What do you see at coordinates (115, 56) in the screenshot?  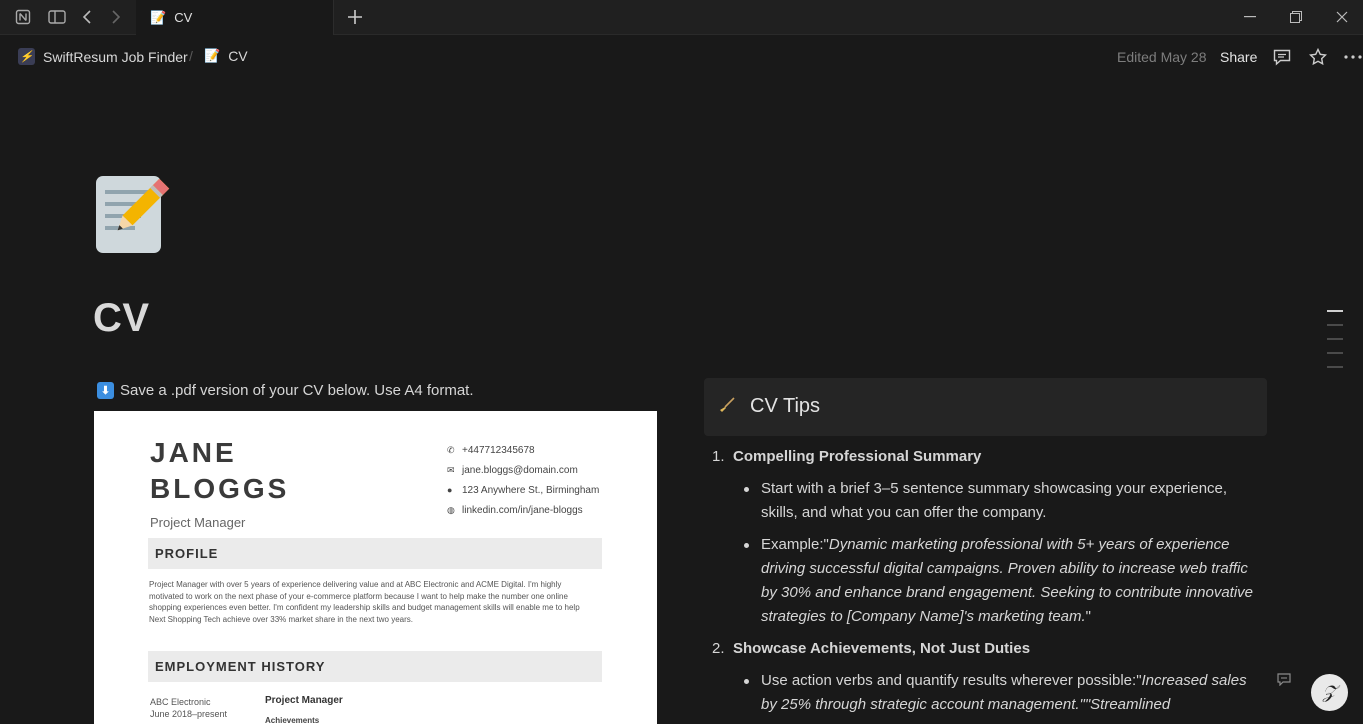 I see `breadcrumb-workspace-label: SwiftResum Job Finder` at bounding box center [115, 56].